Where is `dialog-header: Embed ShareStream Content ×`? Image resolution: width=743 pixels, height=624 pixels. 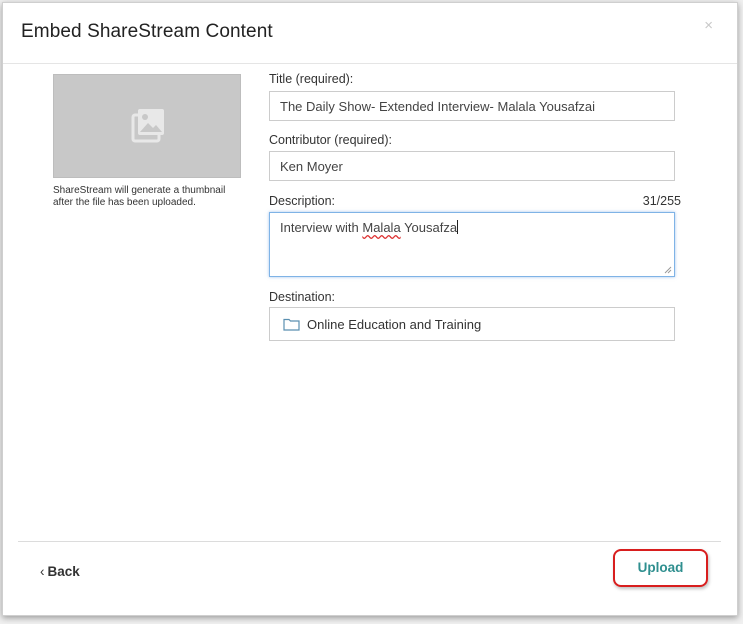 dialog-header: Embed ShareStream Content × is located at coordinates (370, 33).